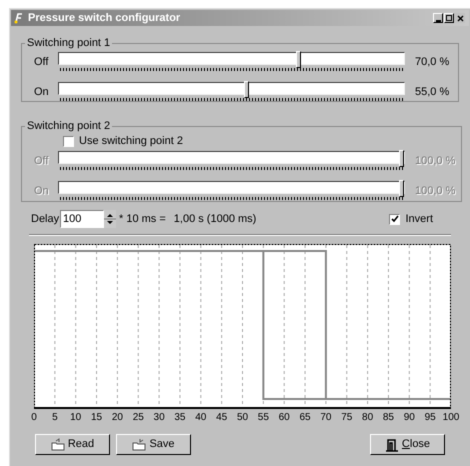 This screenshot has height=466, width=470. What do you see at coordinates (131, 142) in the screenshot?
I see `checkbox-label: Use switching point 2` at bounding box center [131, 142].